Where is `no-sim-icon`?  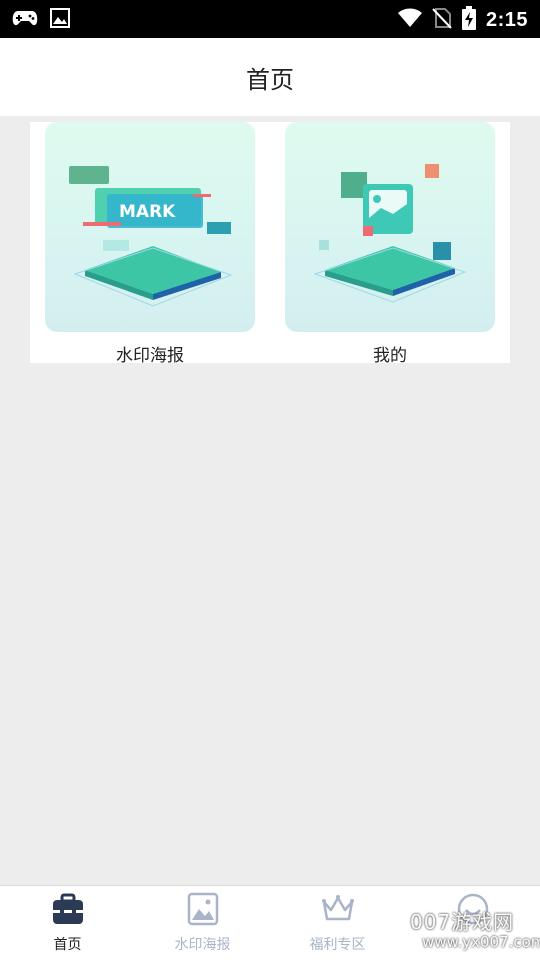
no-sim-icon is located at coordinates (442, 20).